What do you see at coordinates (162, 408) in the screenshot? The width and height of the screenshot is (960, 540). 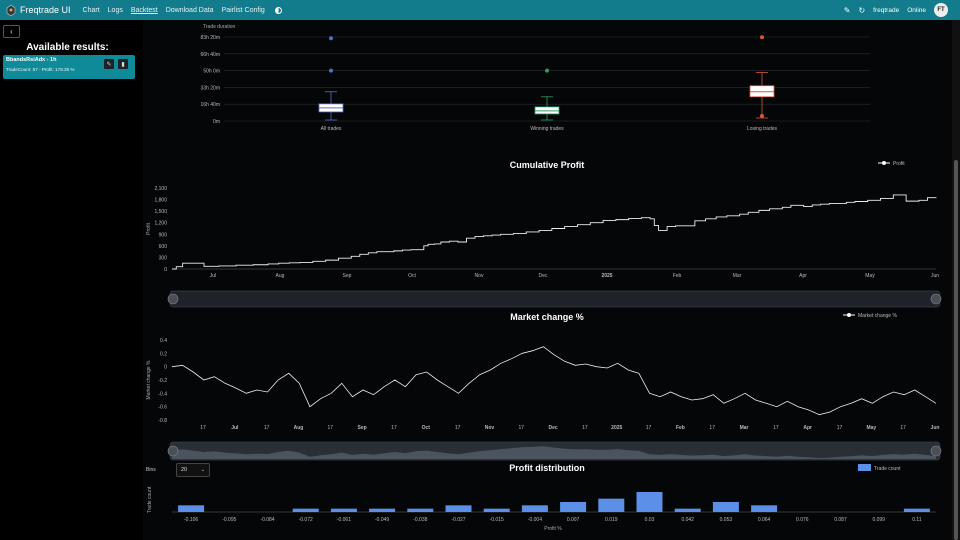 I see `mc-y-tick: -0.6` at bounding box center [162, 408].